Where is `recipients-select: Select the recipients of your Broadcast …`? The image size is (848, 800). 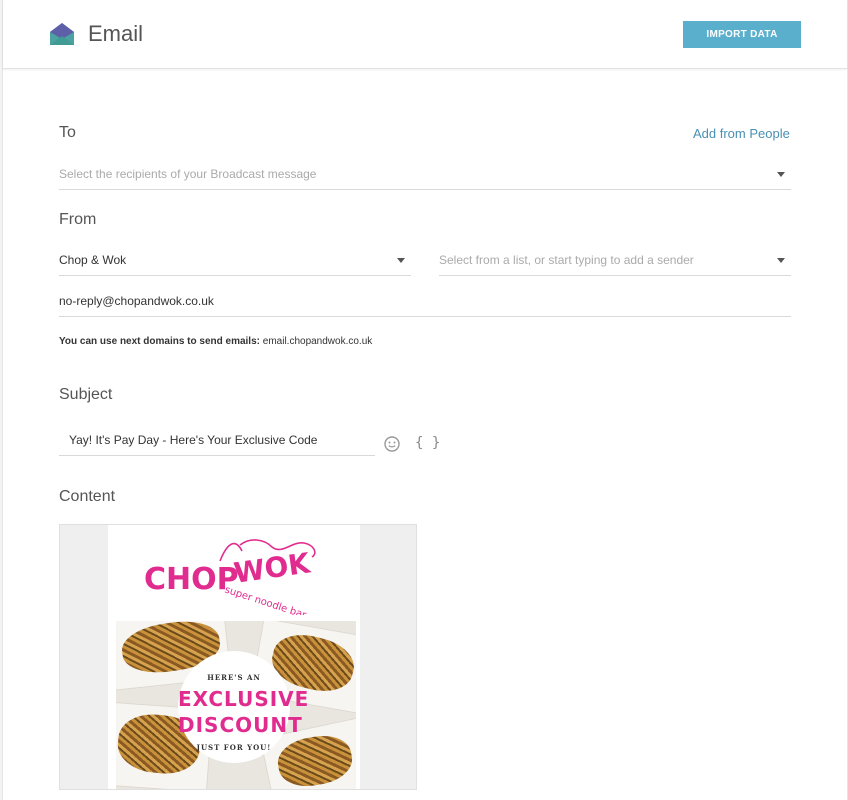
recipients-select: Select the recipients of your Broadcast … is located at coordinates (425, 174).